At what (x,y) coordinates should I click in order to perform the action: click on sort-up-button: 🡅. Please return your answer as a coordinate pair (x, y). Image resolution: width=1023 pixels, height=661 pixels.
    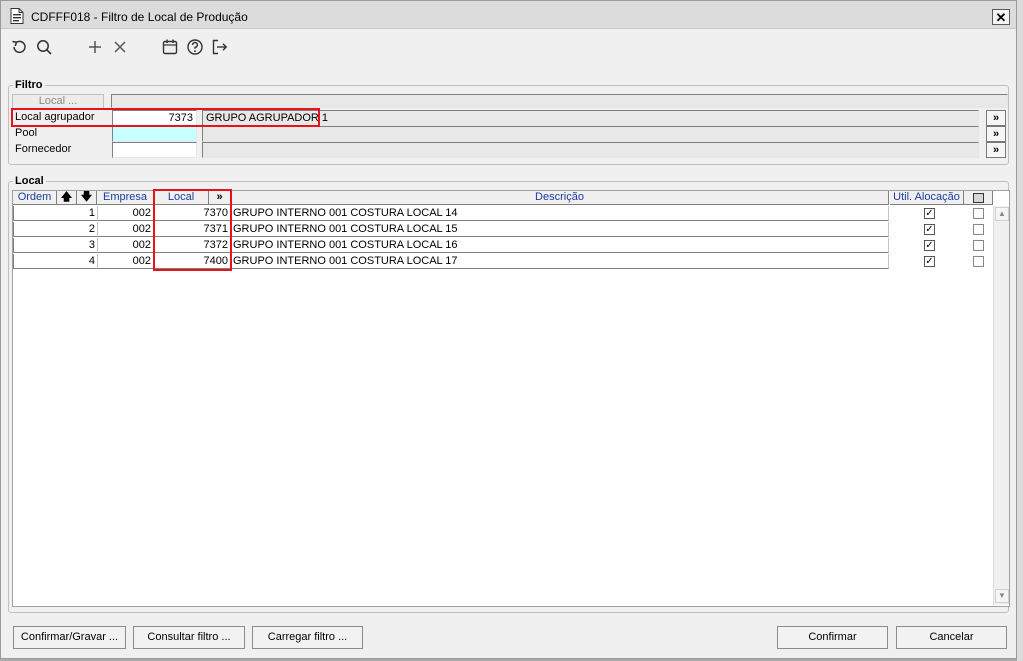
    Looking at the image, I should click on (67, 198).